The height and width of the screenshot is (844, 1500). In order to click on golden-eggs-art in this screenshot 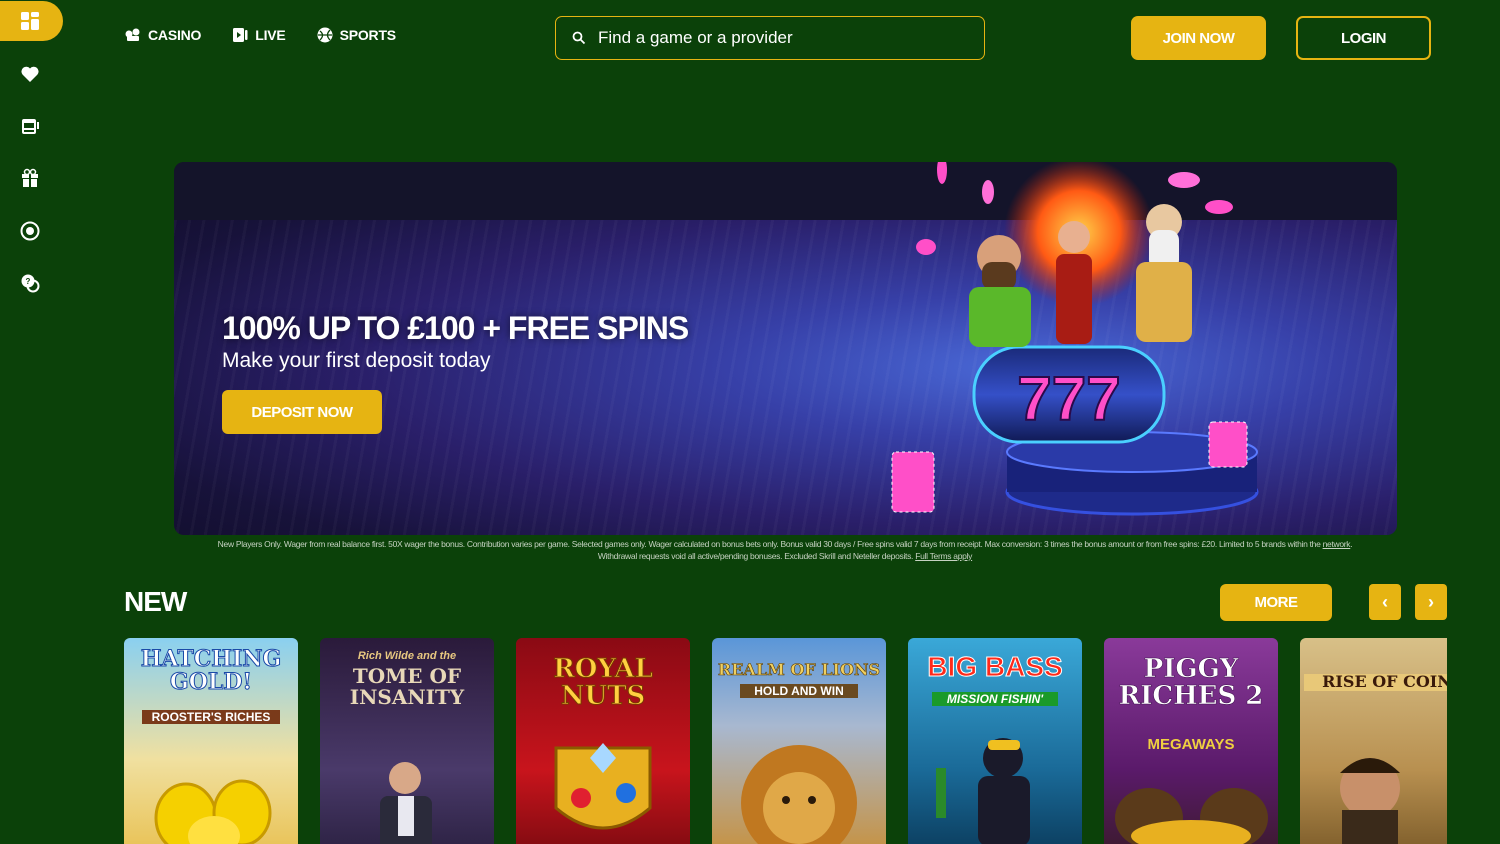, I will do `click(213, 811)`.